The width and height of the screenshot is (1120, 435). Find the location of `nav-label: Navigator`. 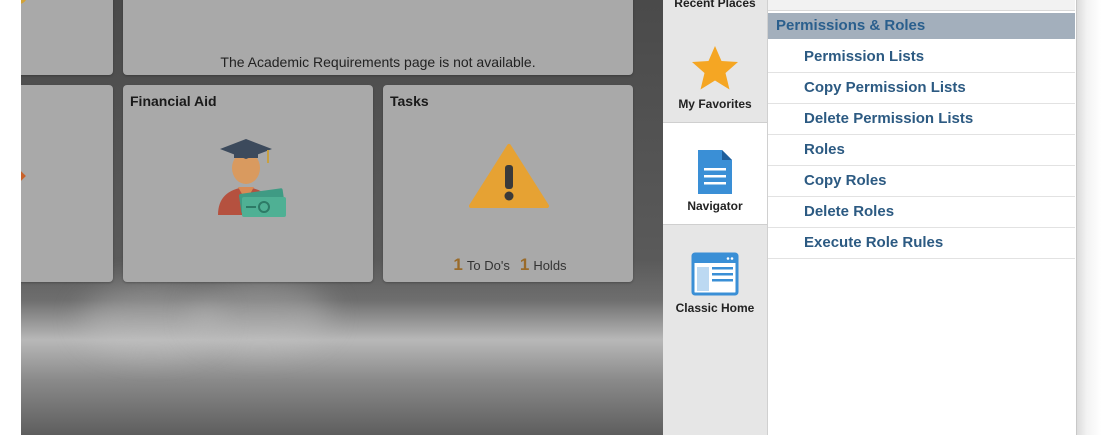

nav-label: Navigator is located at coordinates (715, 206).